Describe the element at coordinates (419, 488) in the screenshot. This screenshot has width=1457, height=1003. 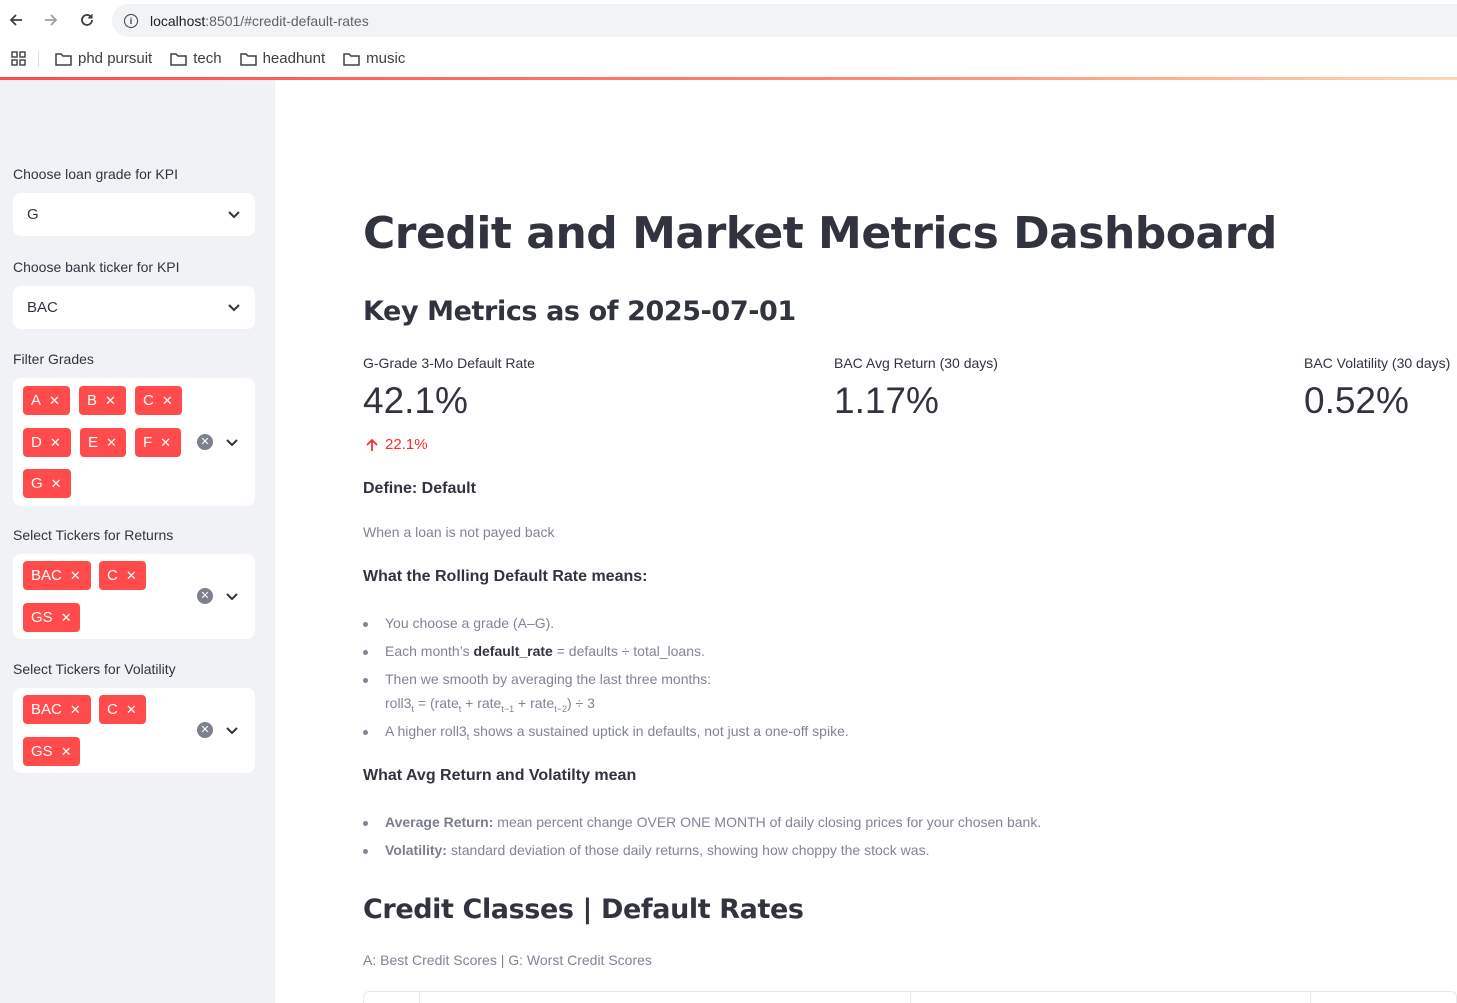
I see `define-default-heading: Define: Default` at that location.